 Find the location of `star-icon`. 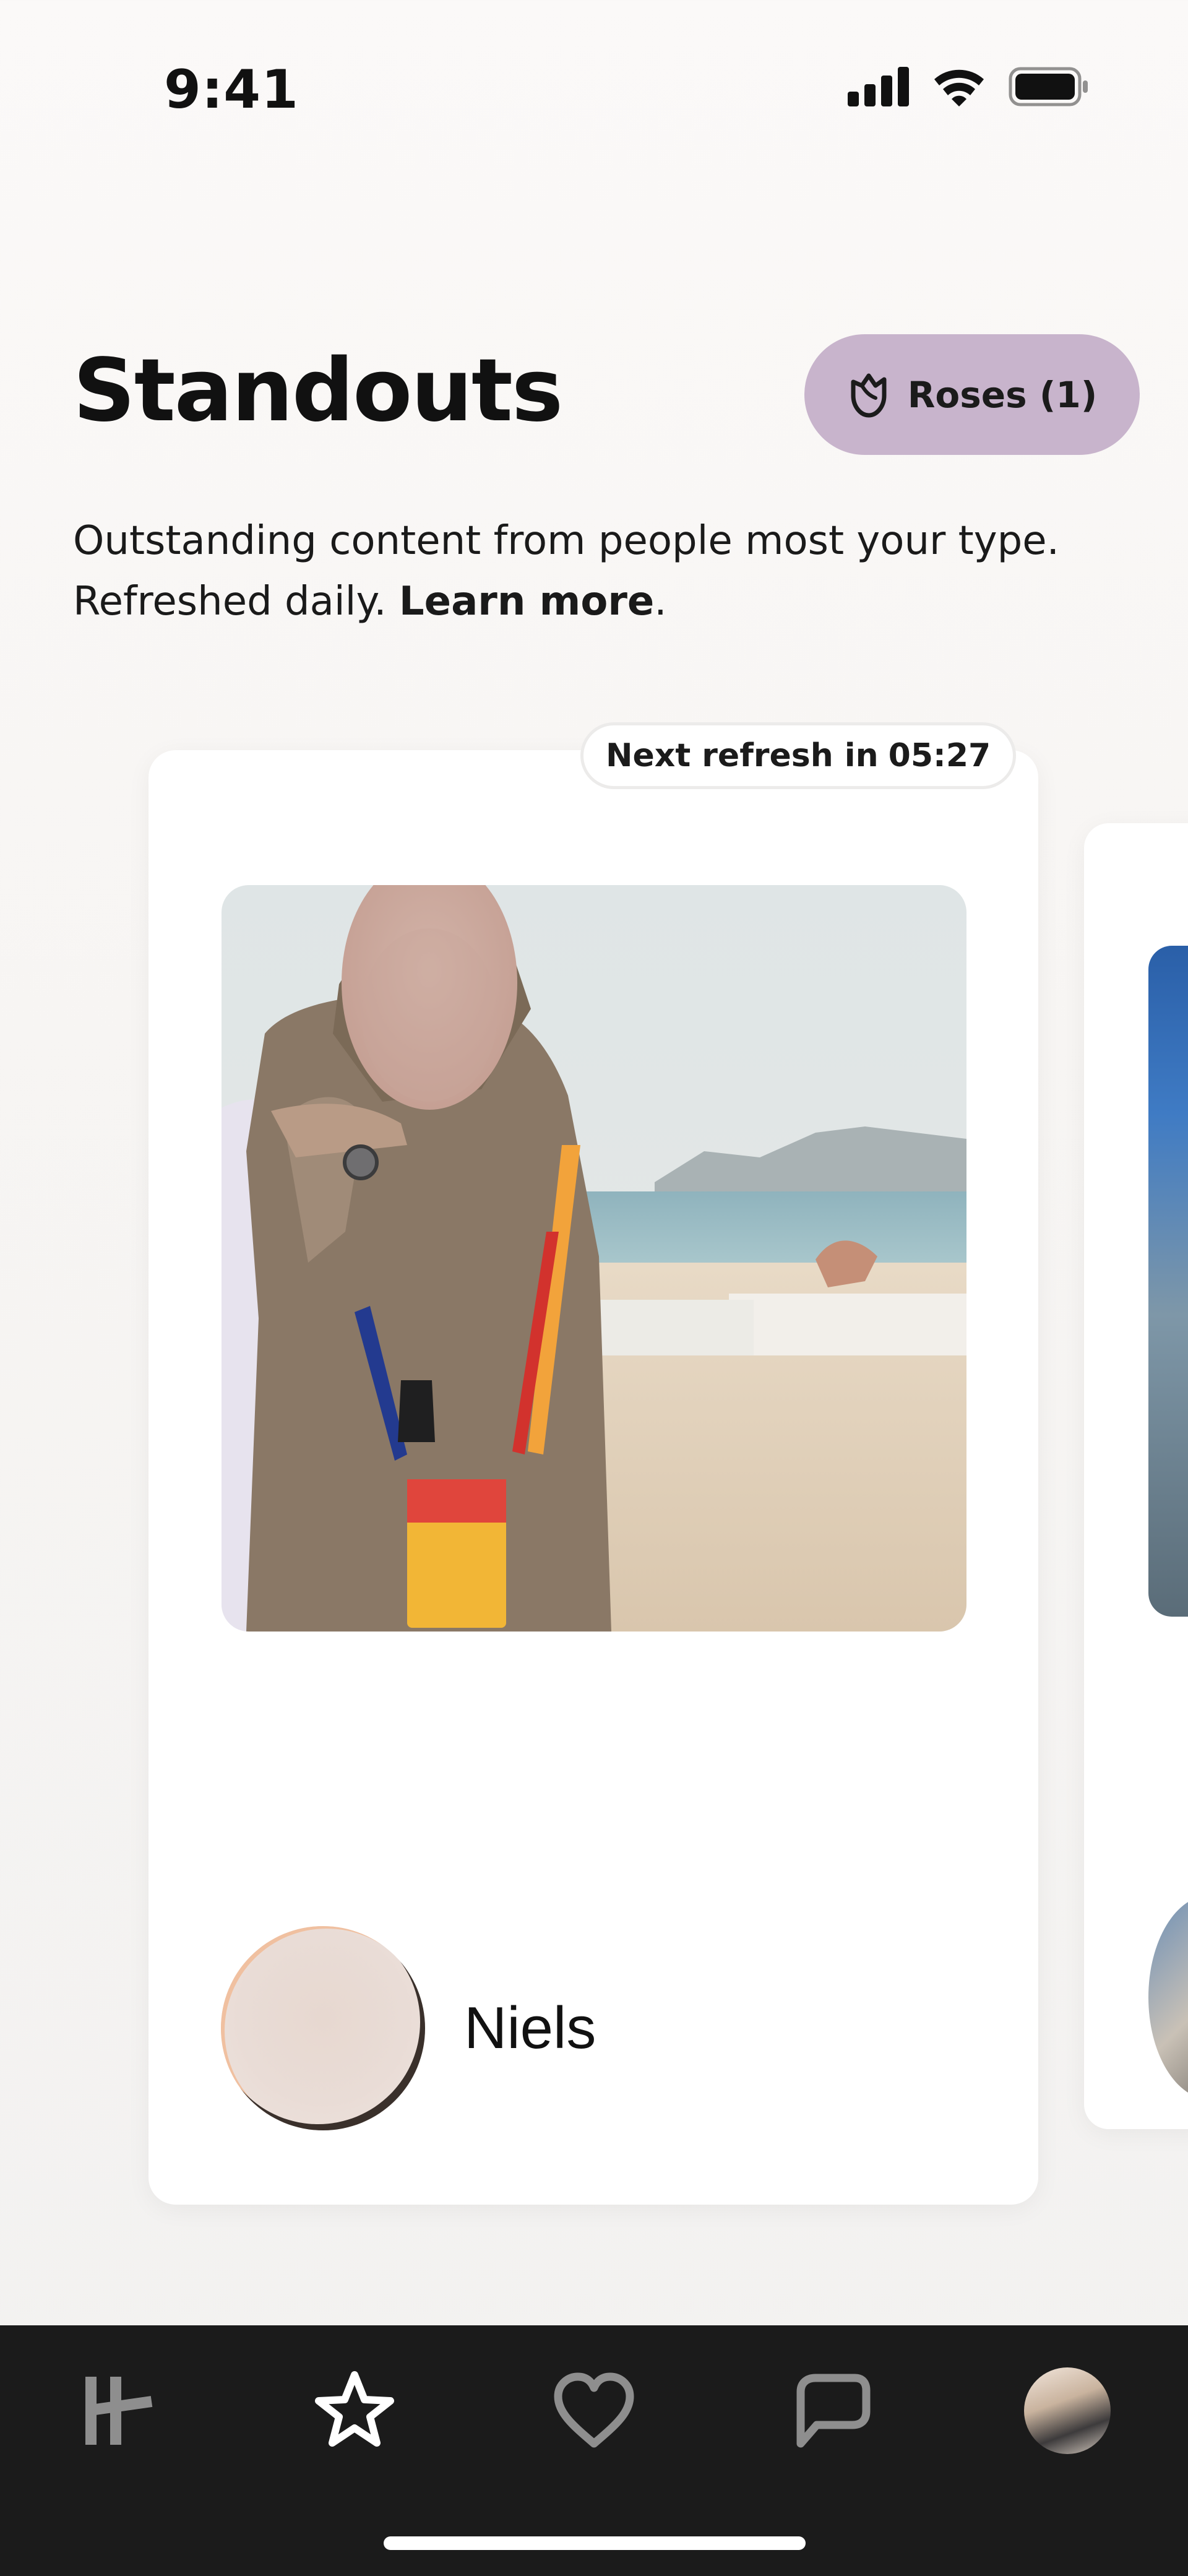

star-icon is located at coordinates (355, 2409).